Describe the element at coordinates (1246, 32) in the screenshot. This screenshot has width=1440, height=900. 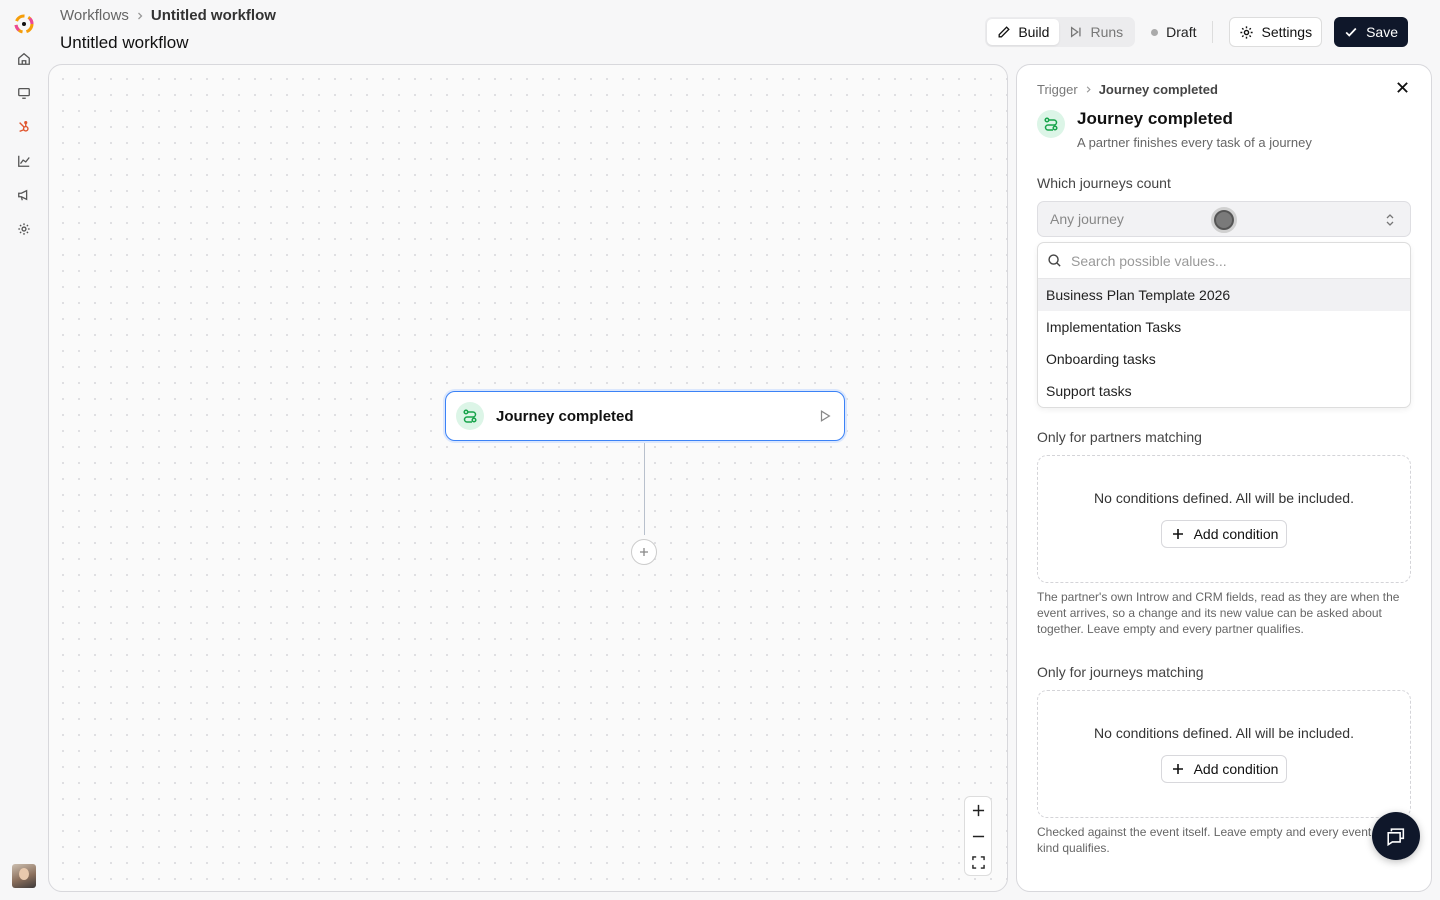
I see `gear-icon` at that location.